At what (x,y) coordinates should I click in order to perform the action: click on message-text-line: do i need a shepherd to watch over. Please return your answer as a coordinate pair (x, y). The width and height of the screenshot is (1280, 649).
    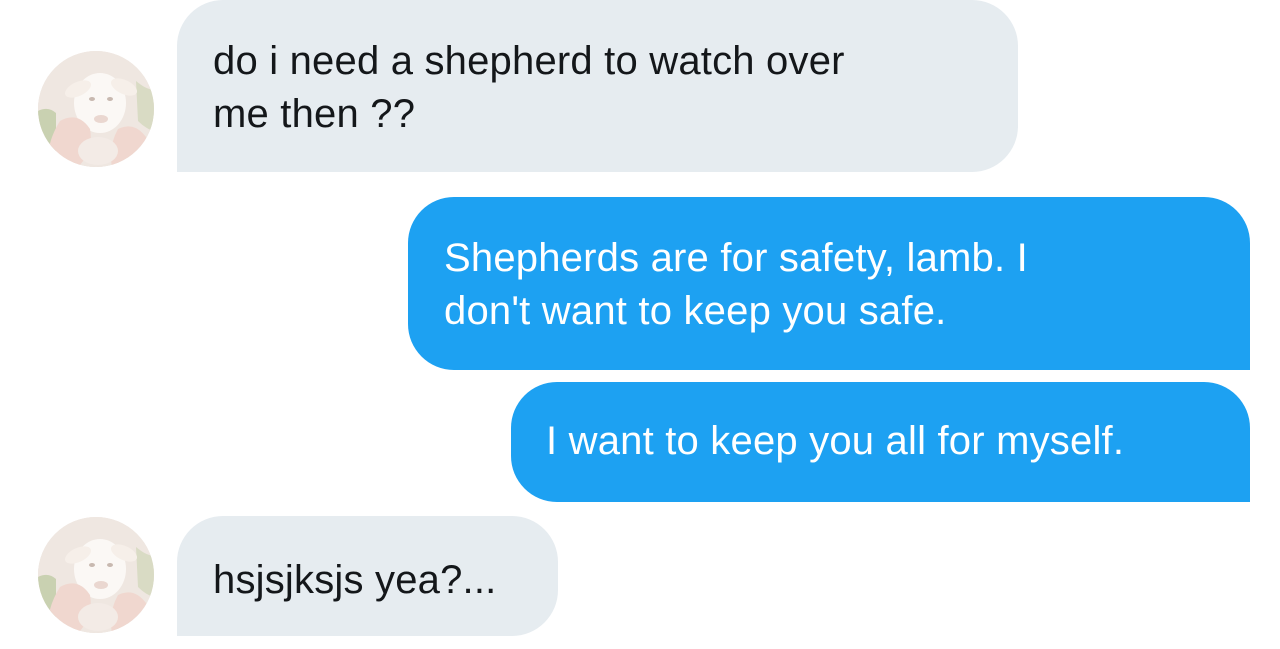
    Looking at the image, I should click on (529, 61).